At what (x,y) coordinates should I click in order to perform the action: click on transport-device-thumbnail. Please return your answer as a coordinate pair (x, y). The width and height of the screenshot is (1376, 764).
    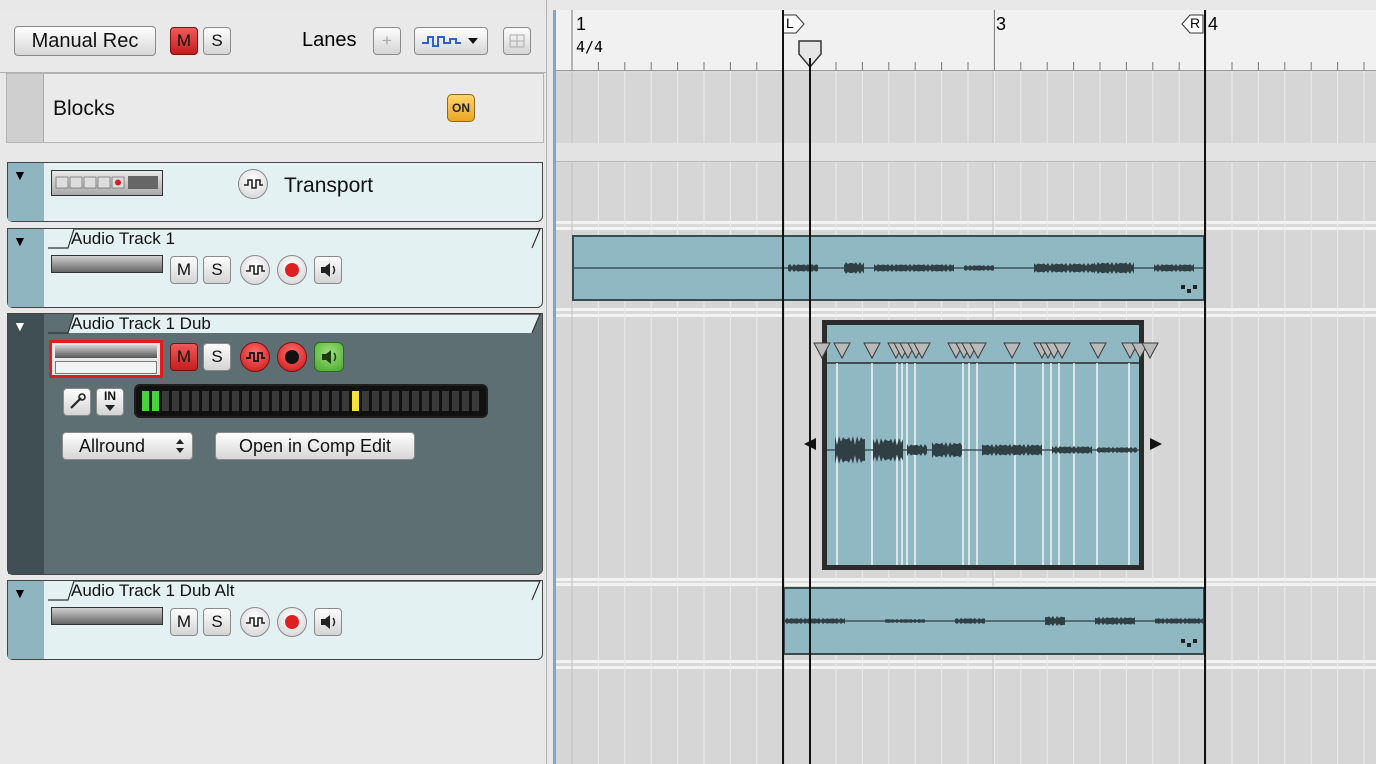
    Looking at the image, I should click on (107, 183).